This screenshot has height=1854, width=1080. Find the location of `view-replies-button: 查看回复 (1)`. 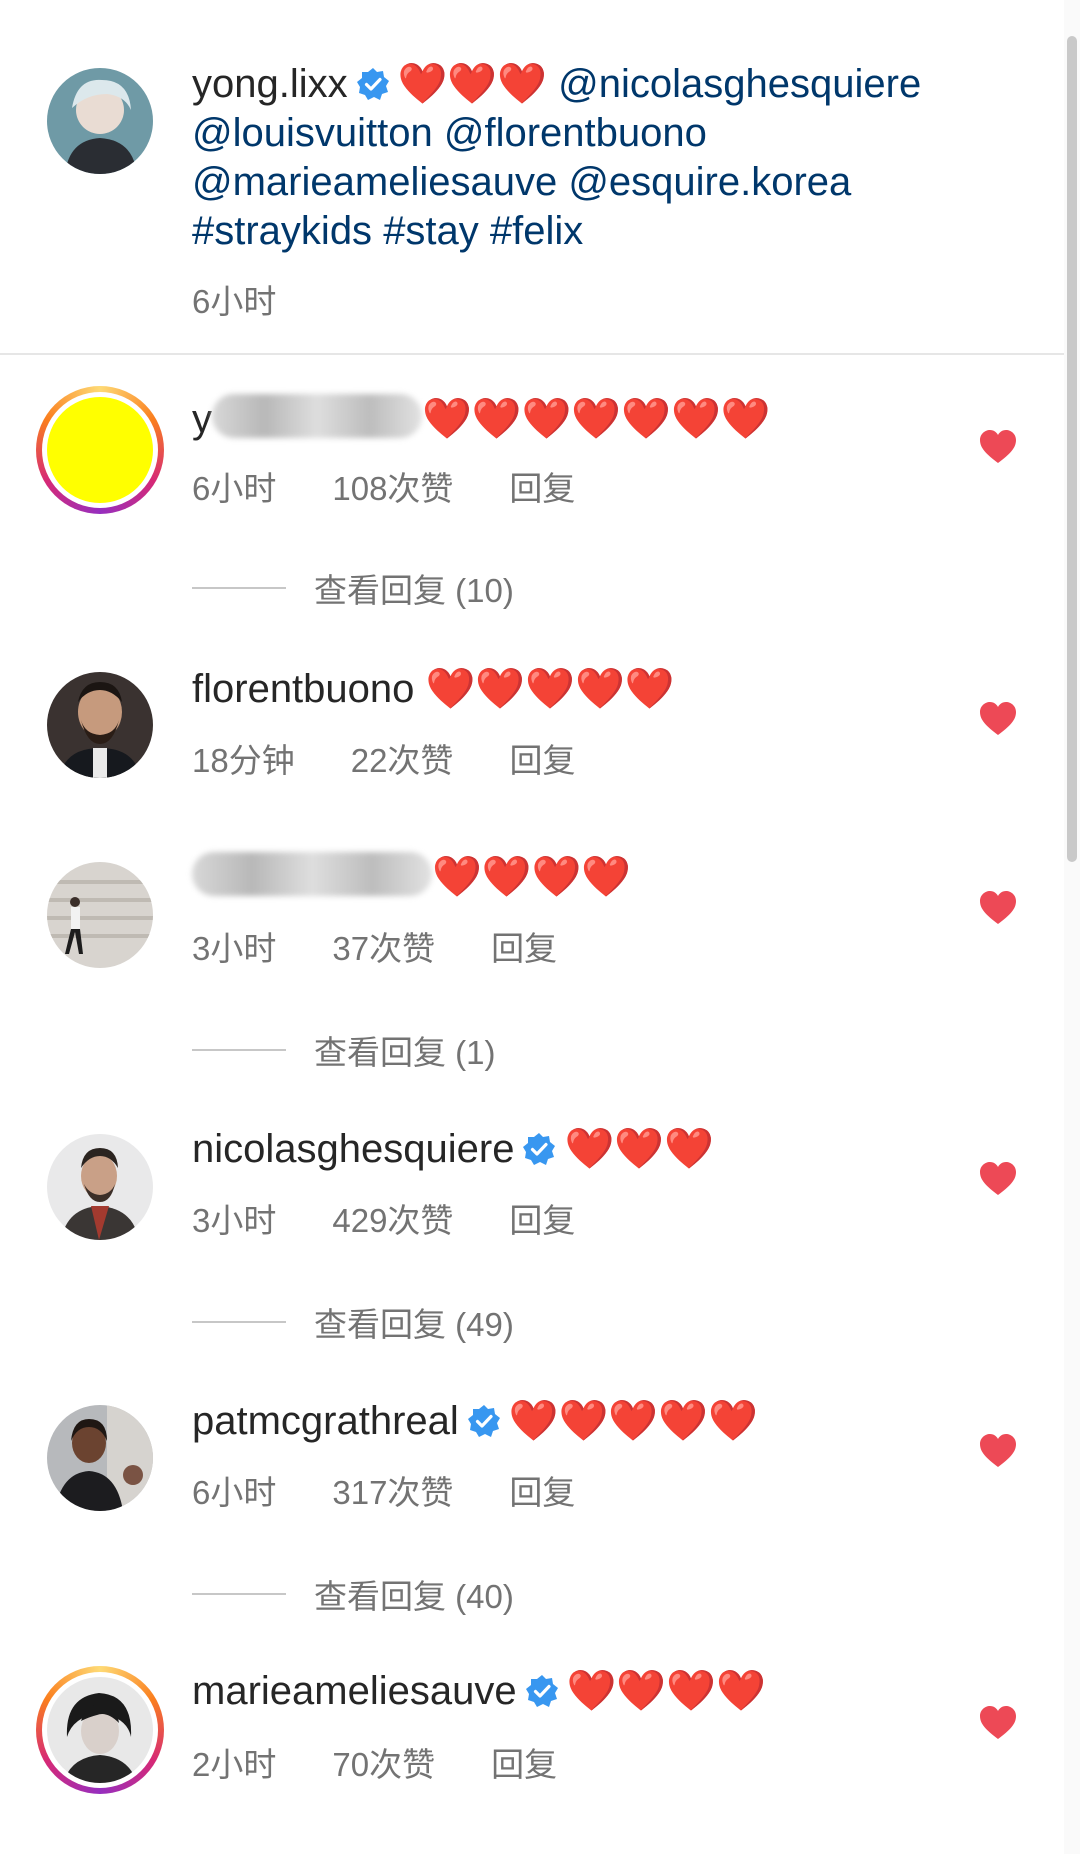

view-replies-button: 查看回复 (1) is located at coordinates (344, 1050).